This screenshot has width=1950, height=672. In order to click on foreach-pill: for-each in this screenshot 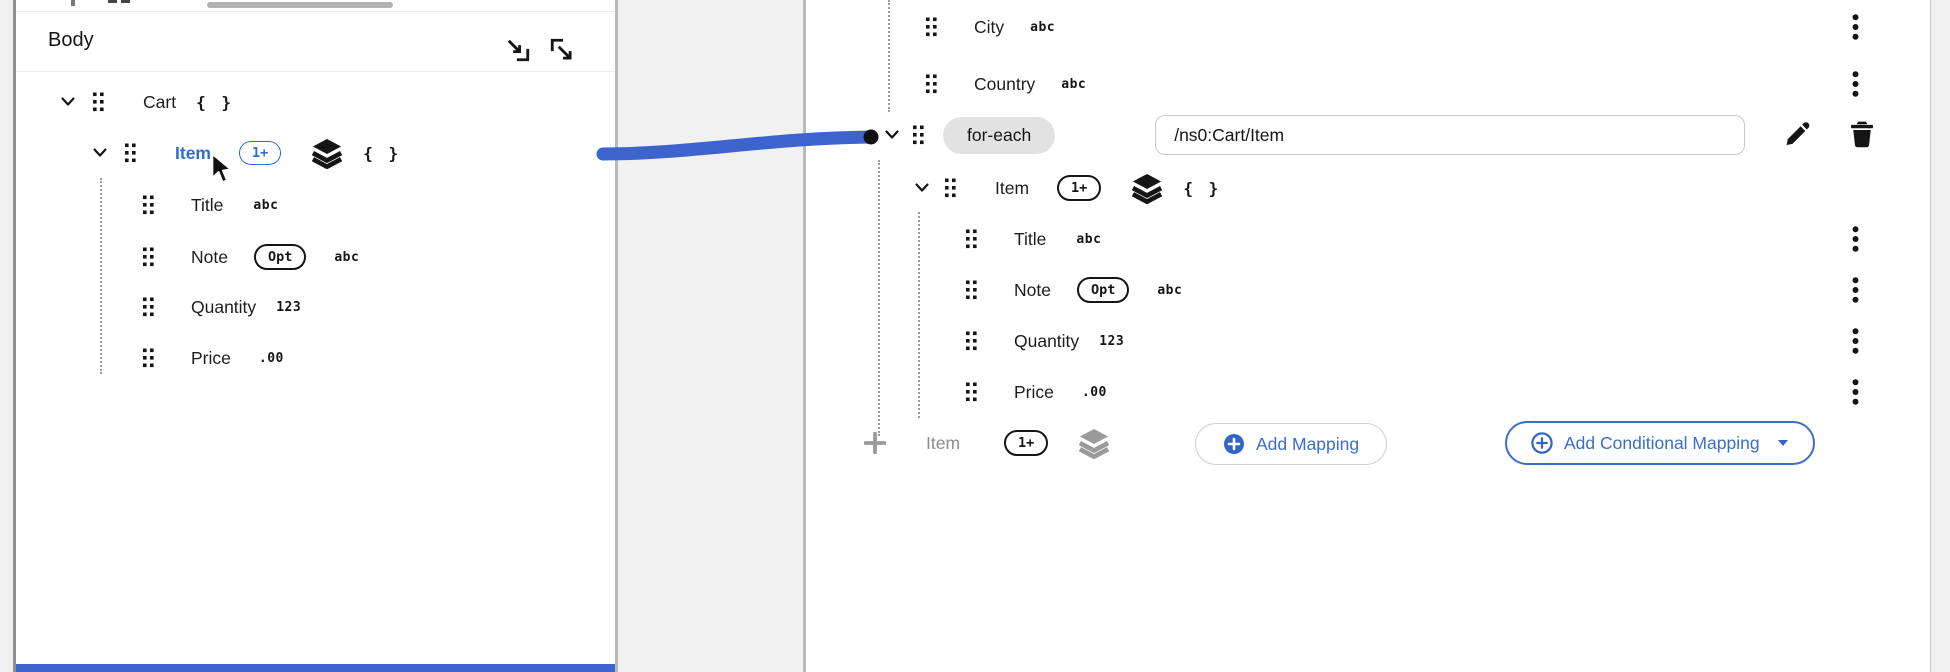, I will do `click(999, 135)`.